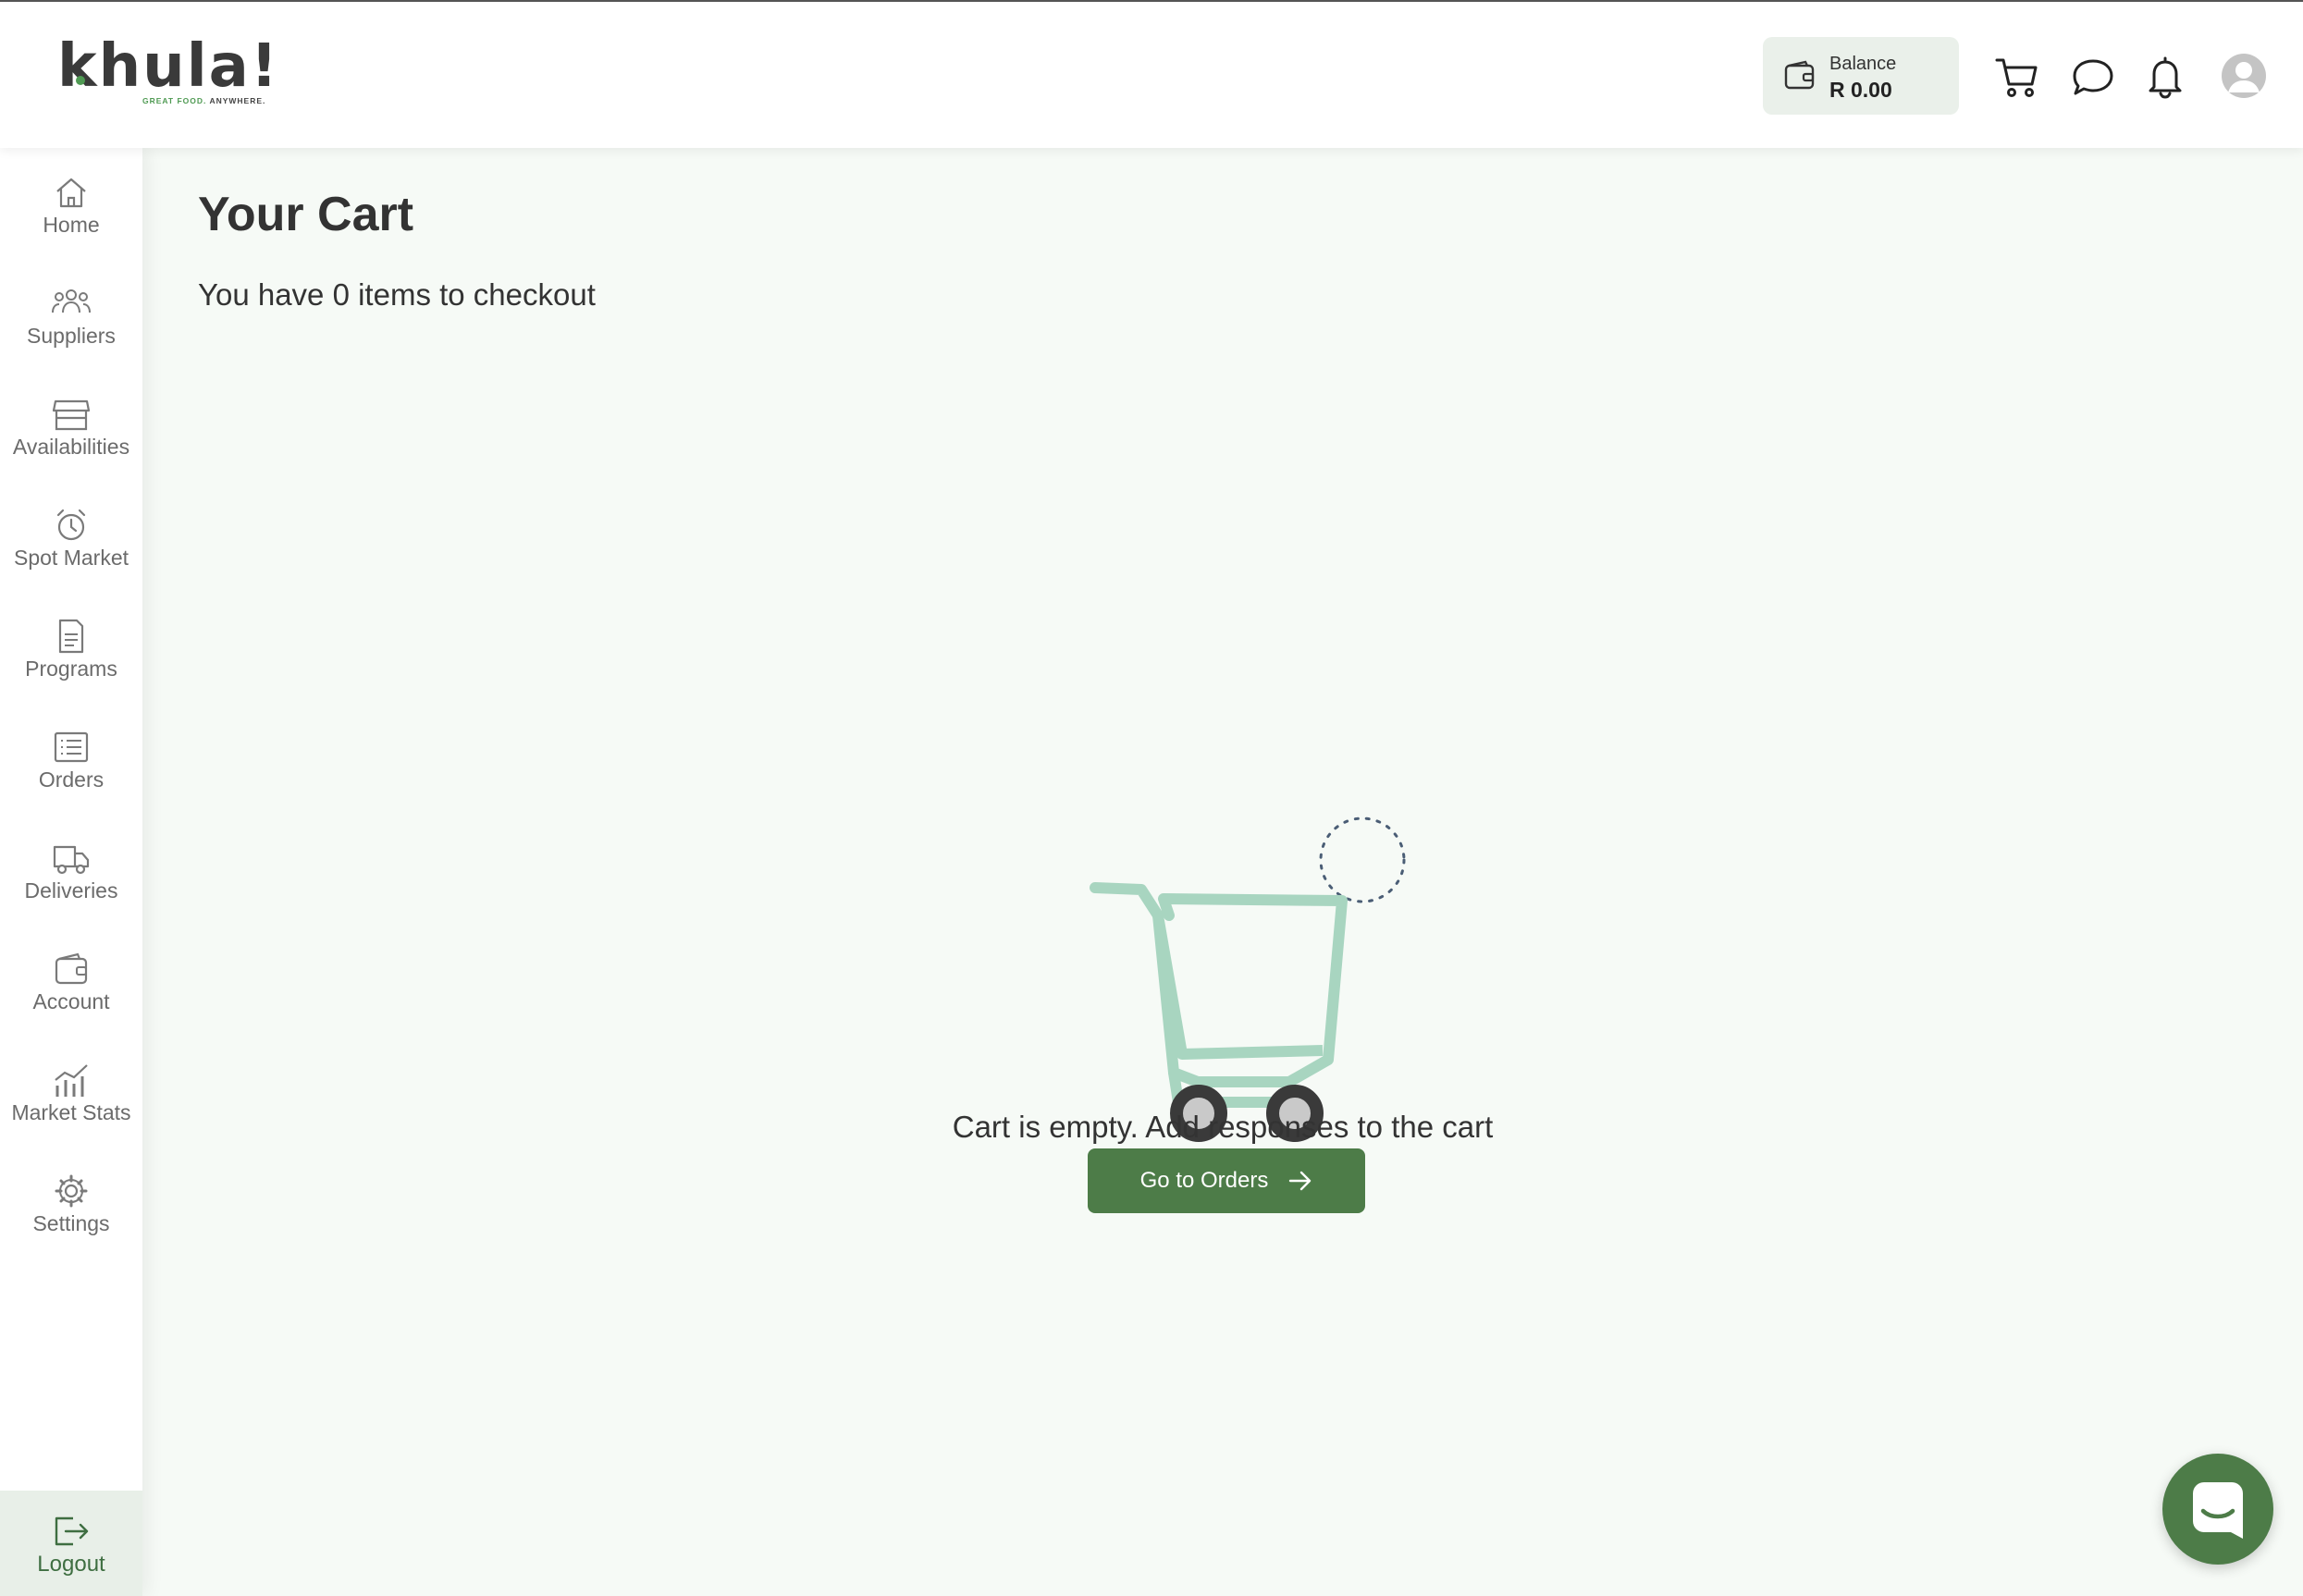  I want to click on users-icon, so click(71, 301).